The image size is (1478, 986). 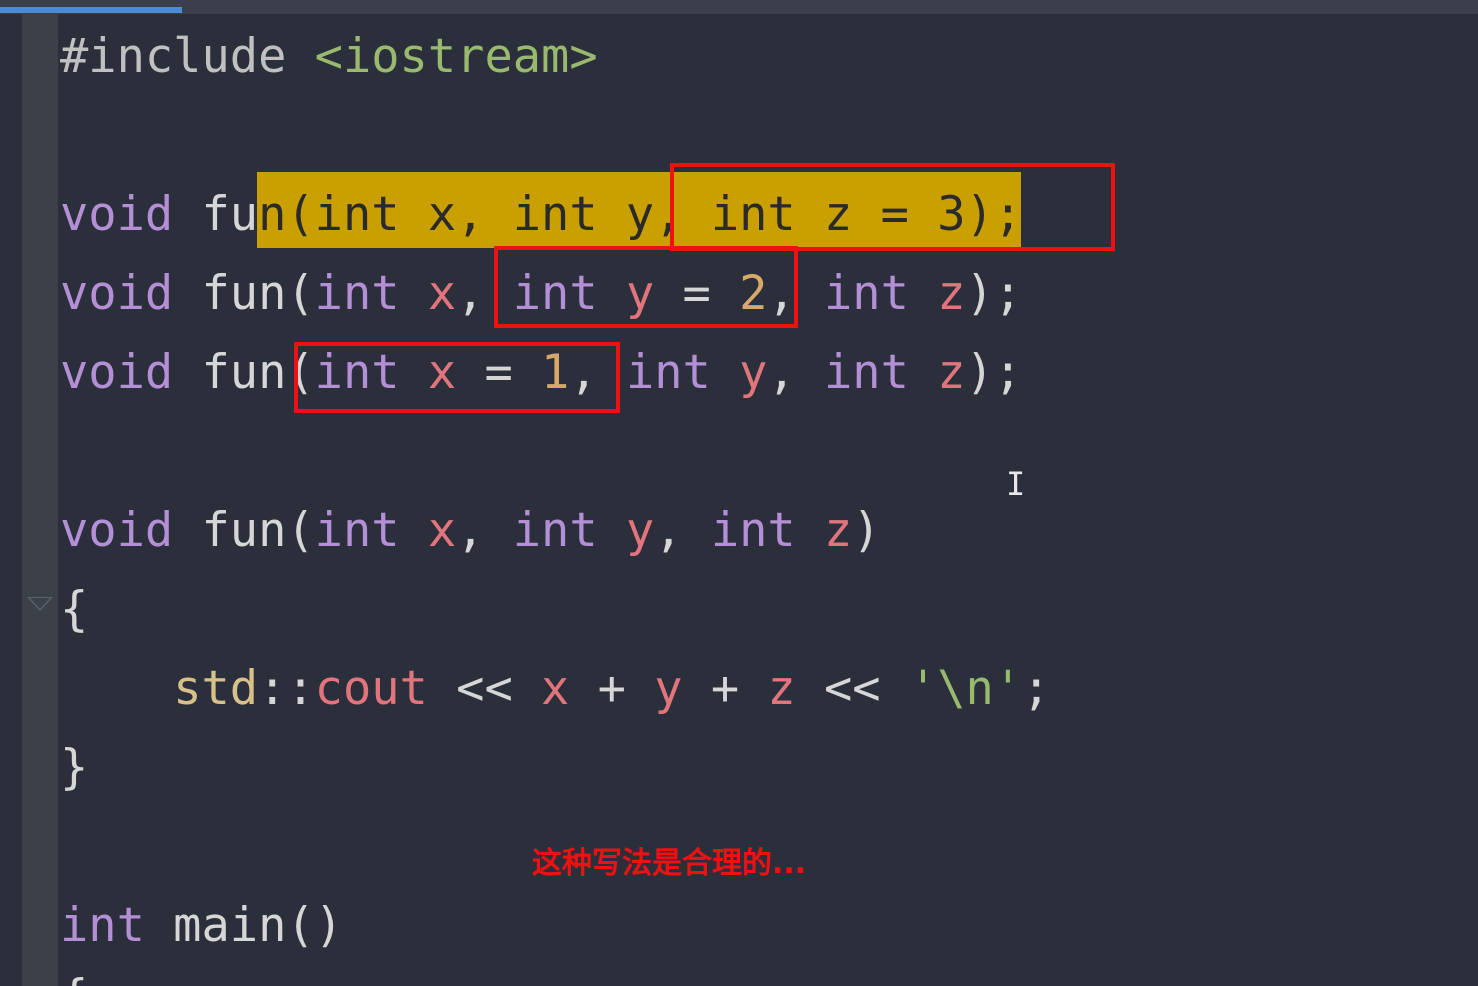 What do you see at coordinates (646, 287) in the screenshot?
I see `annotation-box-y-default` at bounding box center [646, 287].